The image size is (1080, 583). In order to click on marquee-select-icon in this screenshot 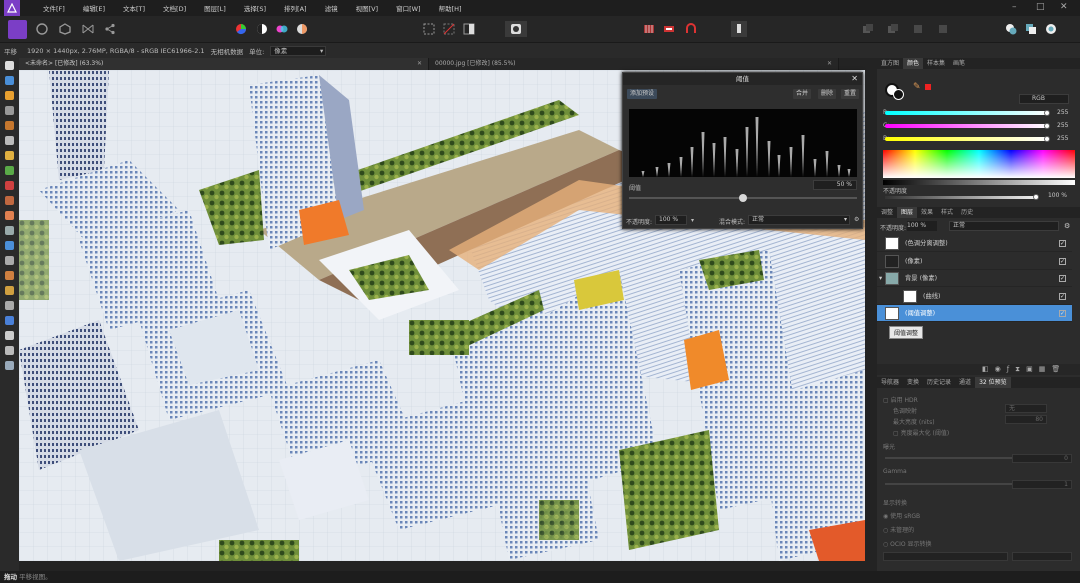, I will do `click(429, 29)`.